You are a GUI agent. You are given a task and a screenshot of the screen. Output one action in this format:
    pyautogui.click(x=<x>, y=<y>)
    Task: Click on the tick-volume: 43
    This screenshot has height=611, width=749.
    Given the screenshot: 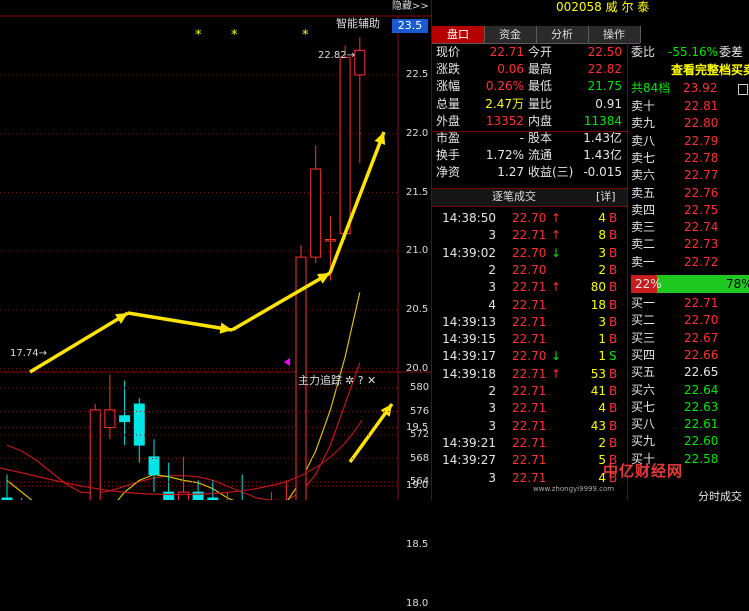 What is the action you would take?
    pyautogui.click(x=598, y=425)
    